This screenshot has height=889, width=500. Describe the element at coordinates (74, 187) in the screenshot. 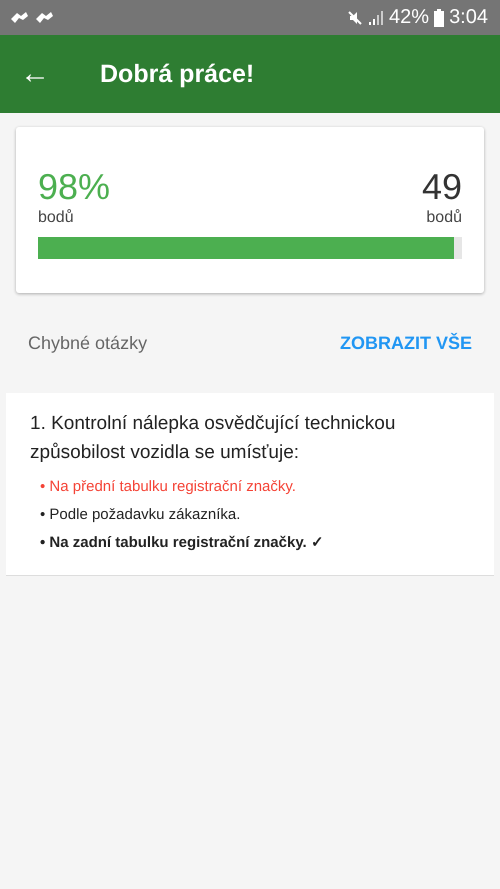

I see `score-percent: 98%` at that location.